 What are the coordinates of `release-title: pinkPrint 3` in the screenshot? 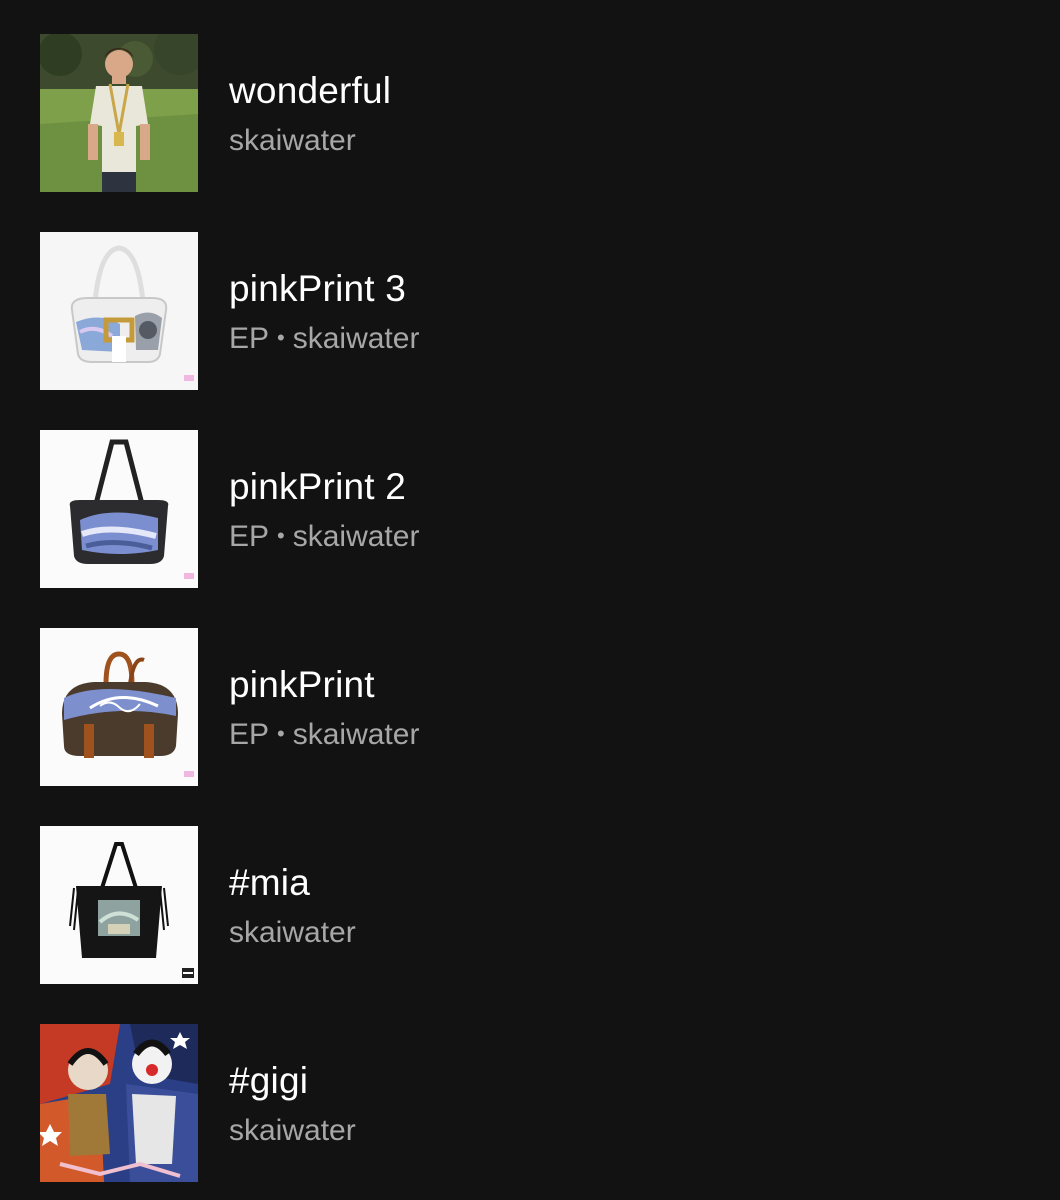 It's located at (318, 288).